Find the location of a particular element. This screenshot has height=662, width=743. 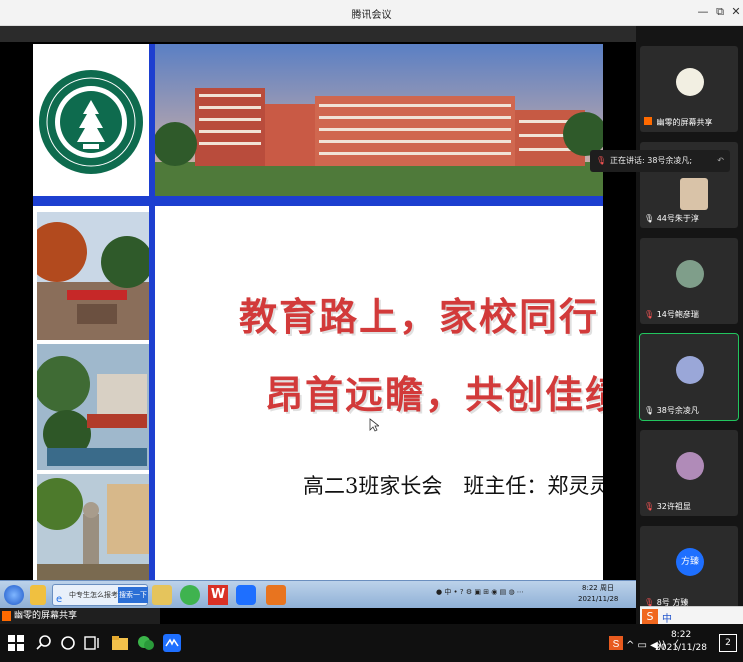

shared-pc-clock: 8:22 周日 2021/11/28 is located at coordinates (598, 594).